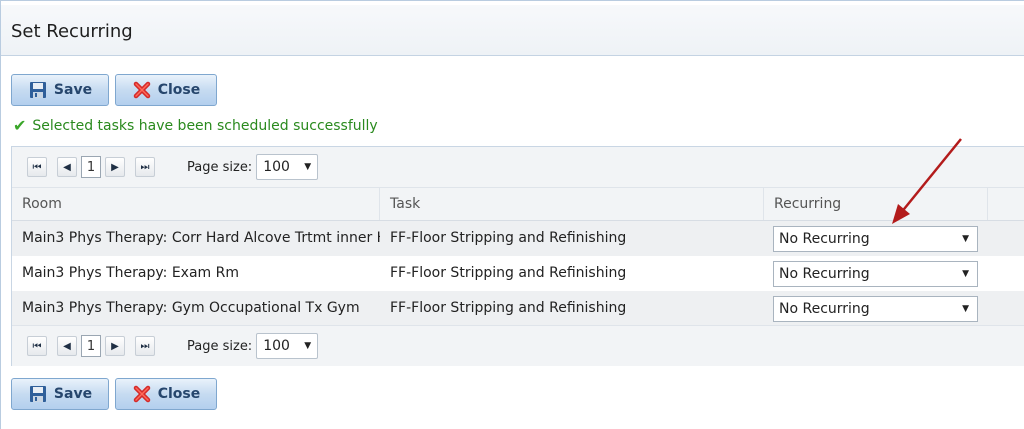 The image size is (1024, 429). I want to click on title-bar: Set Recurring, so click(512, 30).